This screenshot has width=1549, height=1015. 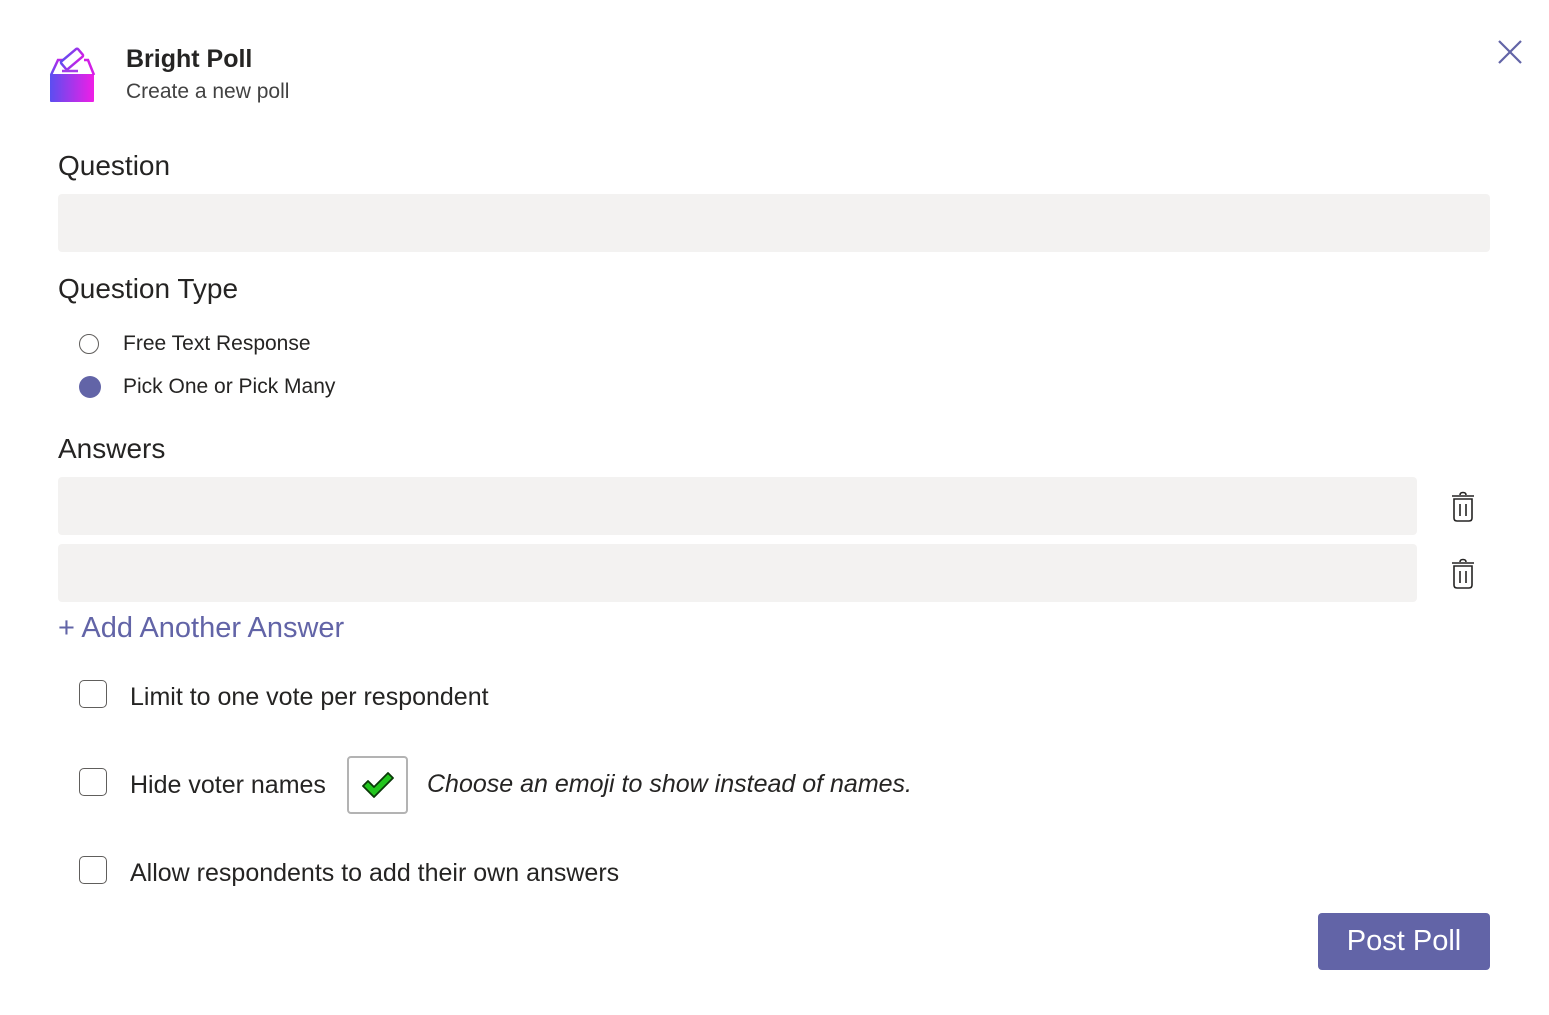 I want to click on radio-free-text-response: Free Text Response, so click(x=195, y=344).